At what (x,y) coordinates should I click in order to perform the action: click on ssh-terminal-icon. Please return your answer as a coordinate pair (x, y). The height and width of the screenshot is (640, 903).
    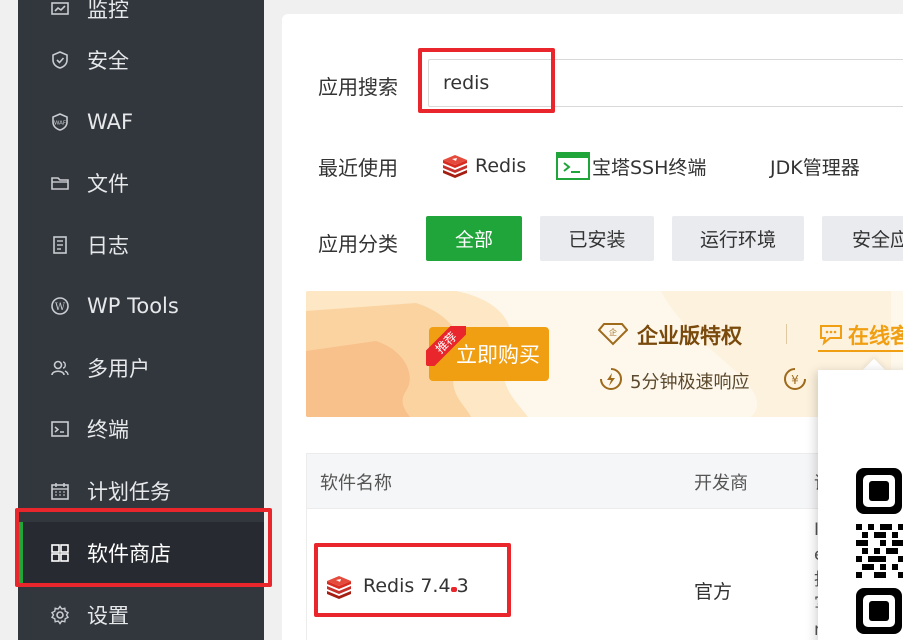
    Looking at the image, I should click on (573, 166).